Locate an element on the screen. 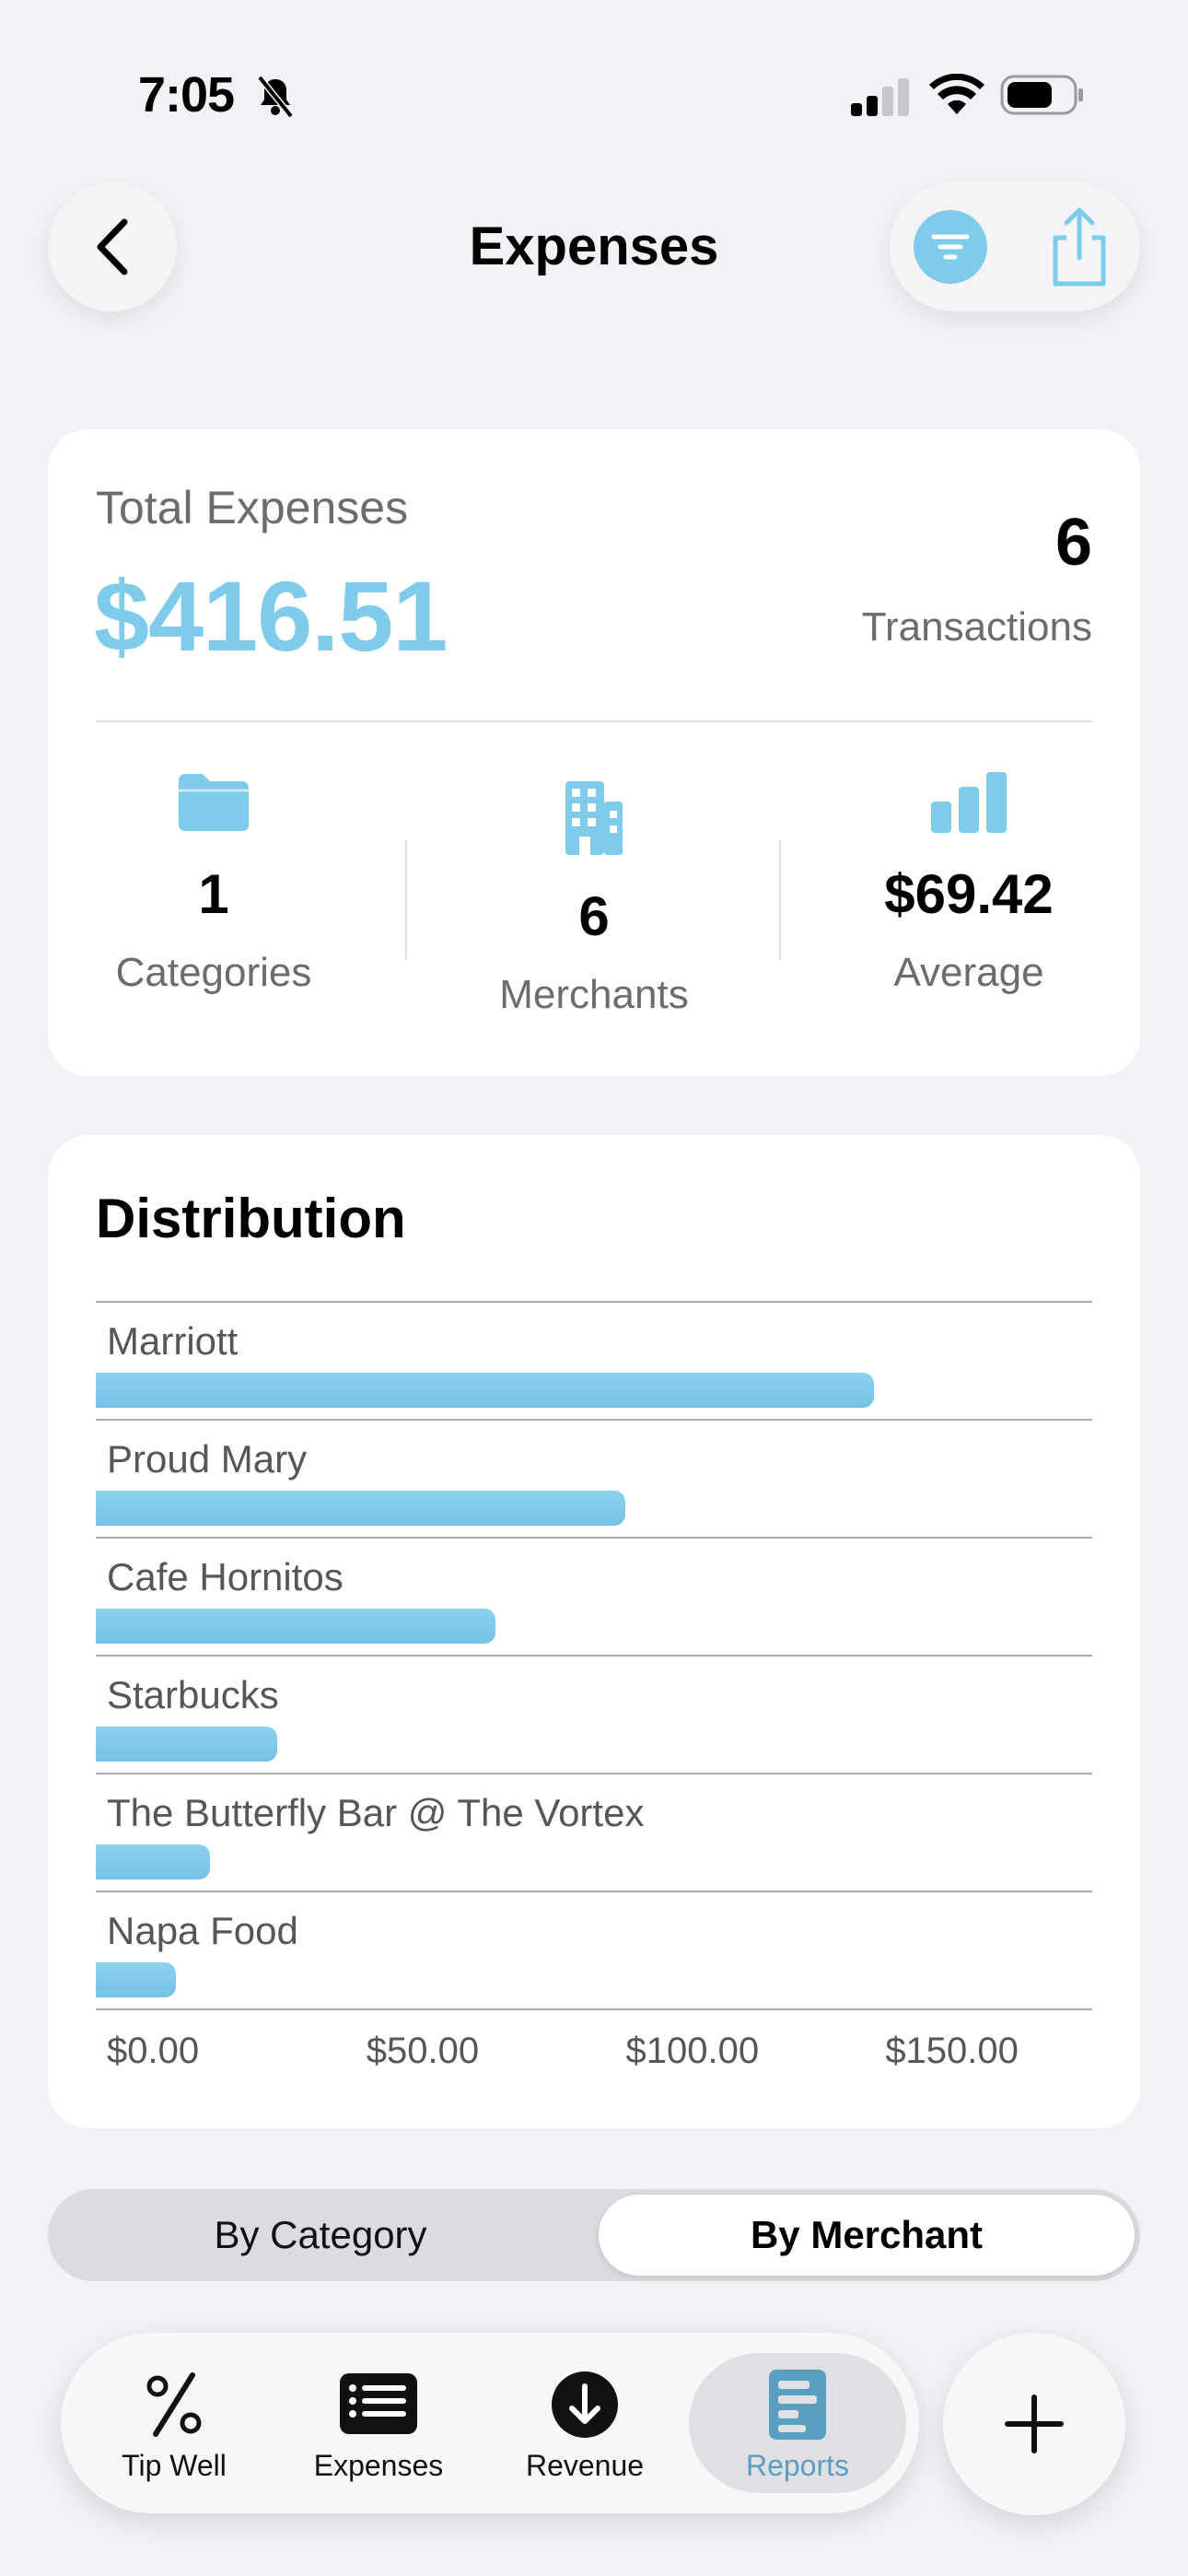 The width and height of the screenshot is (1188, 2576). view-segmented-control: By Category By Merchant is located at coordinates (594, 2235).